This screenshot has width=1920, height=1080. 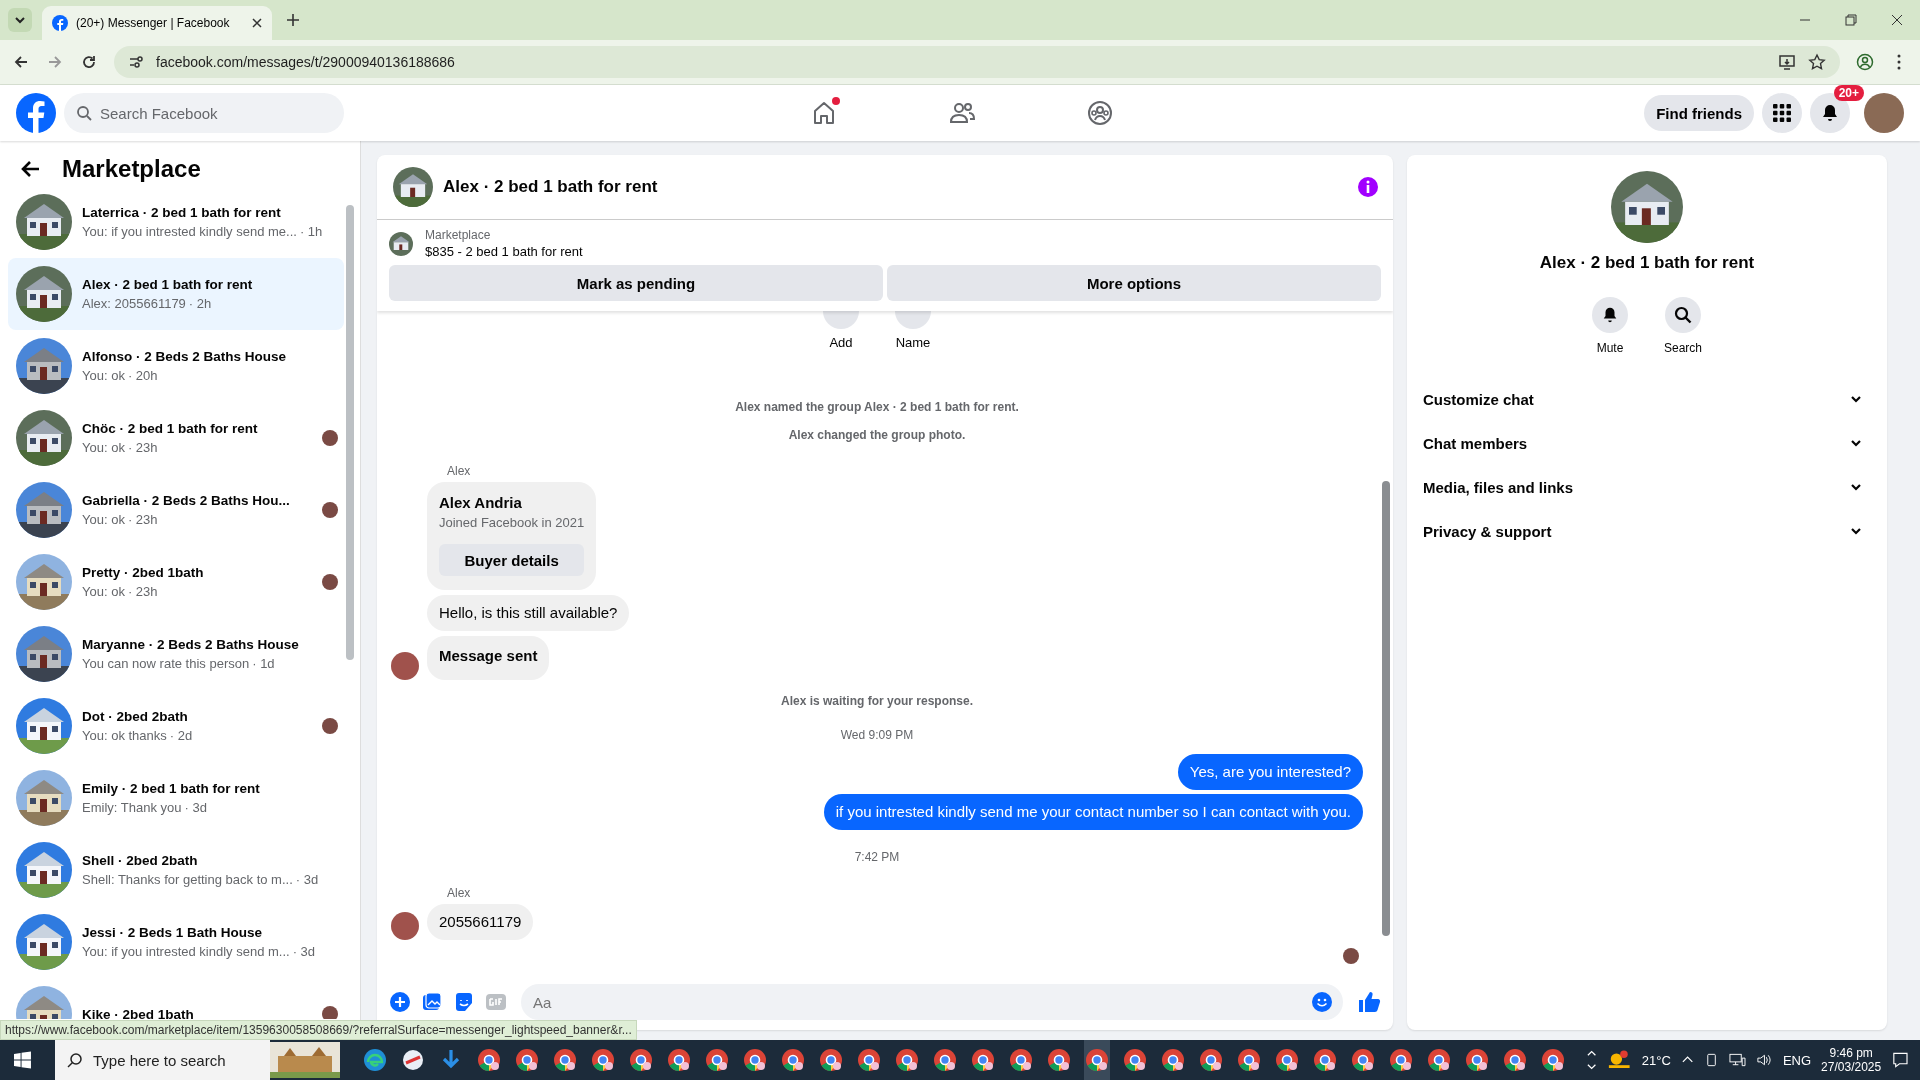 What do you see at coordinates (1797, 1060) in the screenshot?
I see `input-language: ENG` at bounding box center [1797, 1060].